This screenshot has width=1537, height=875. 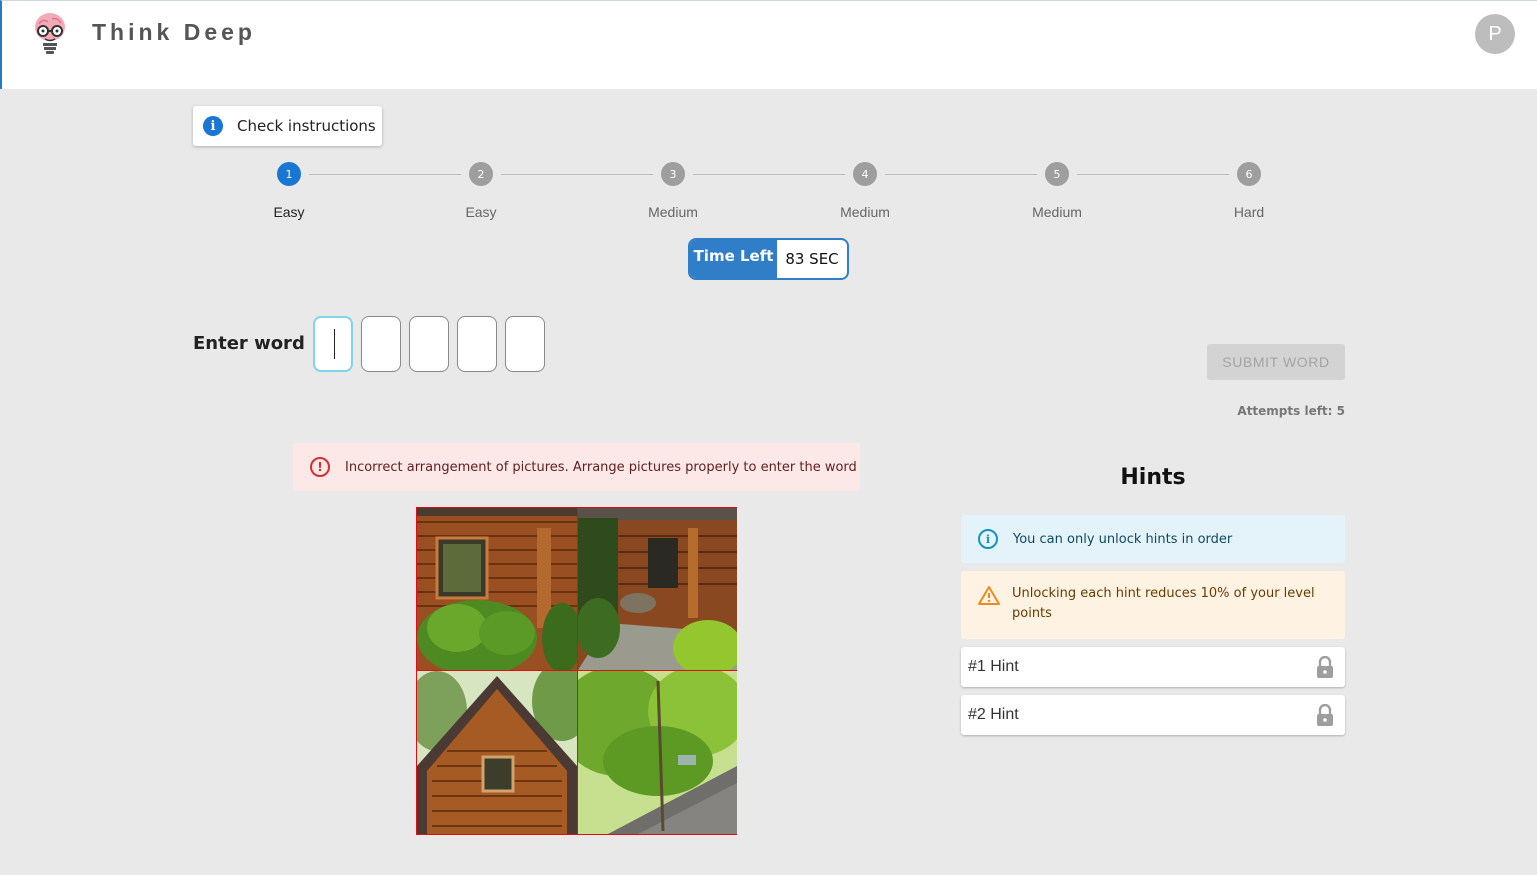 What do you see at coordinates (1153, 667) in the screenshot?
I see `hint-item-1: #1 Hint` at bounding box center [1153, 667].